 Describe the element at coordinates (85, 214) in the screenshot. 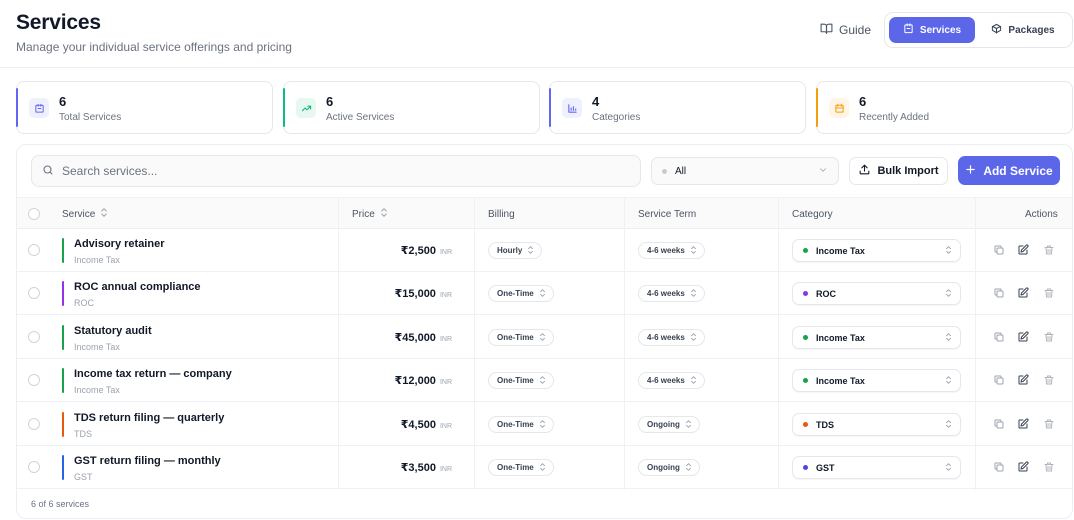

I see `column-header-service: Service` at that location.